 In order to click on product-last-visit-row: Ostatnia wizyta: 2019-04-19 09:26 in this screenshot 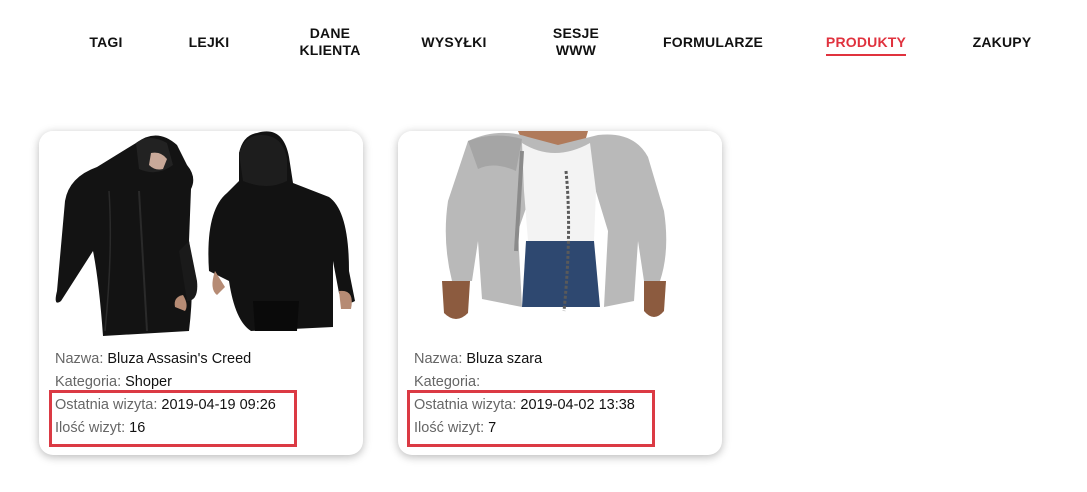, I will do `click(205, 405)`.